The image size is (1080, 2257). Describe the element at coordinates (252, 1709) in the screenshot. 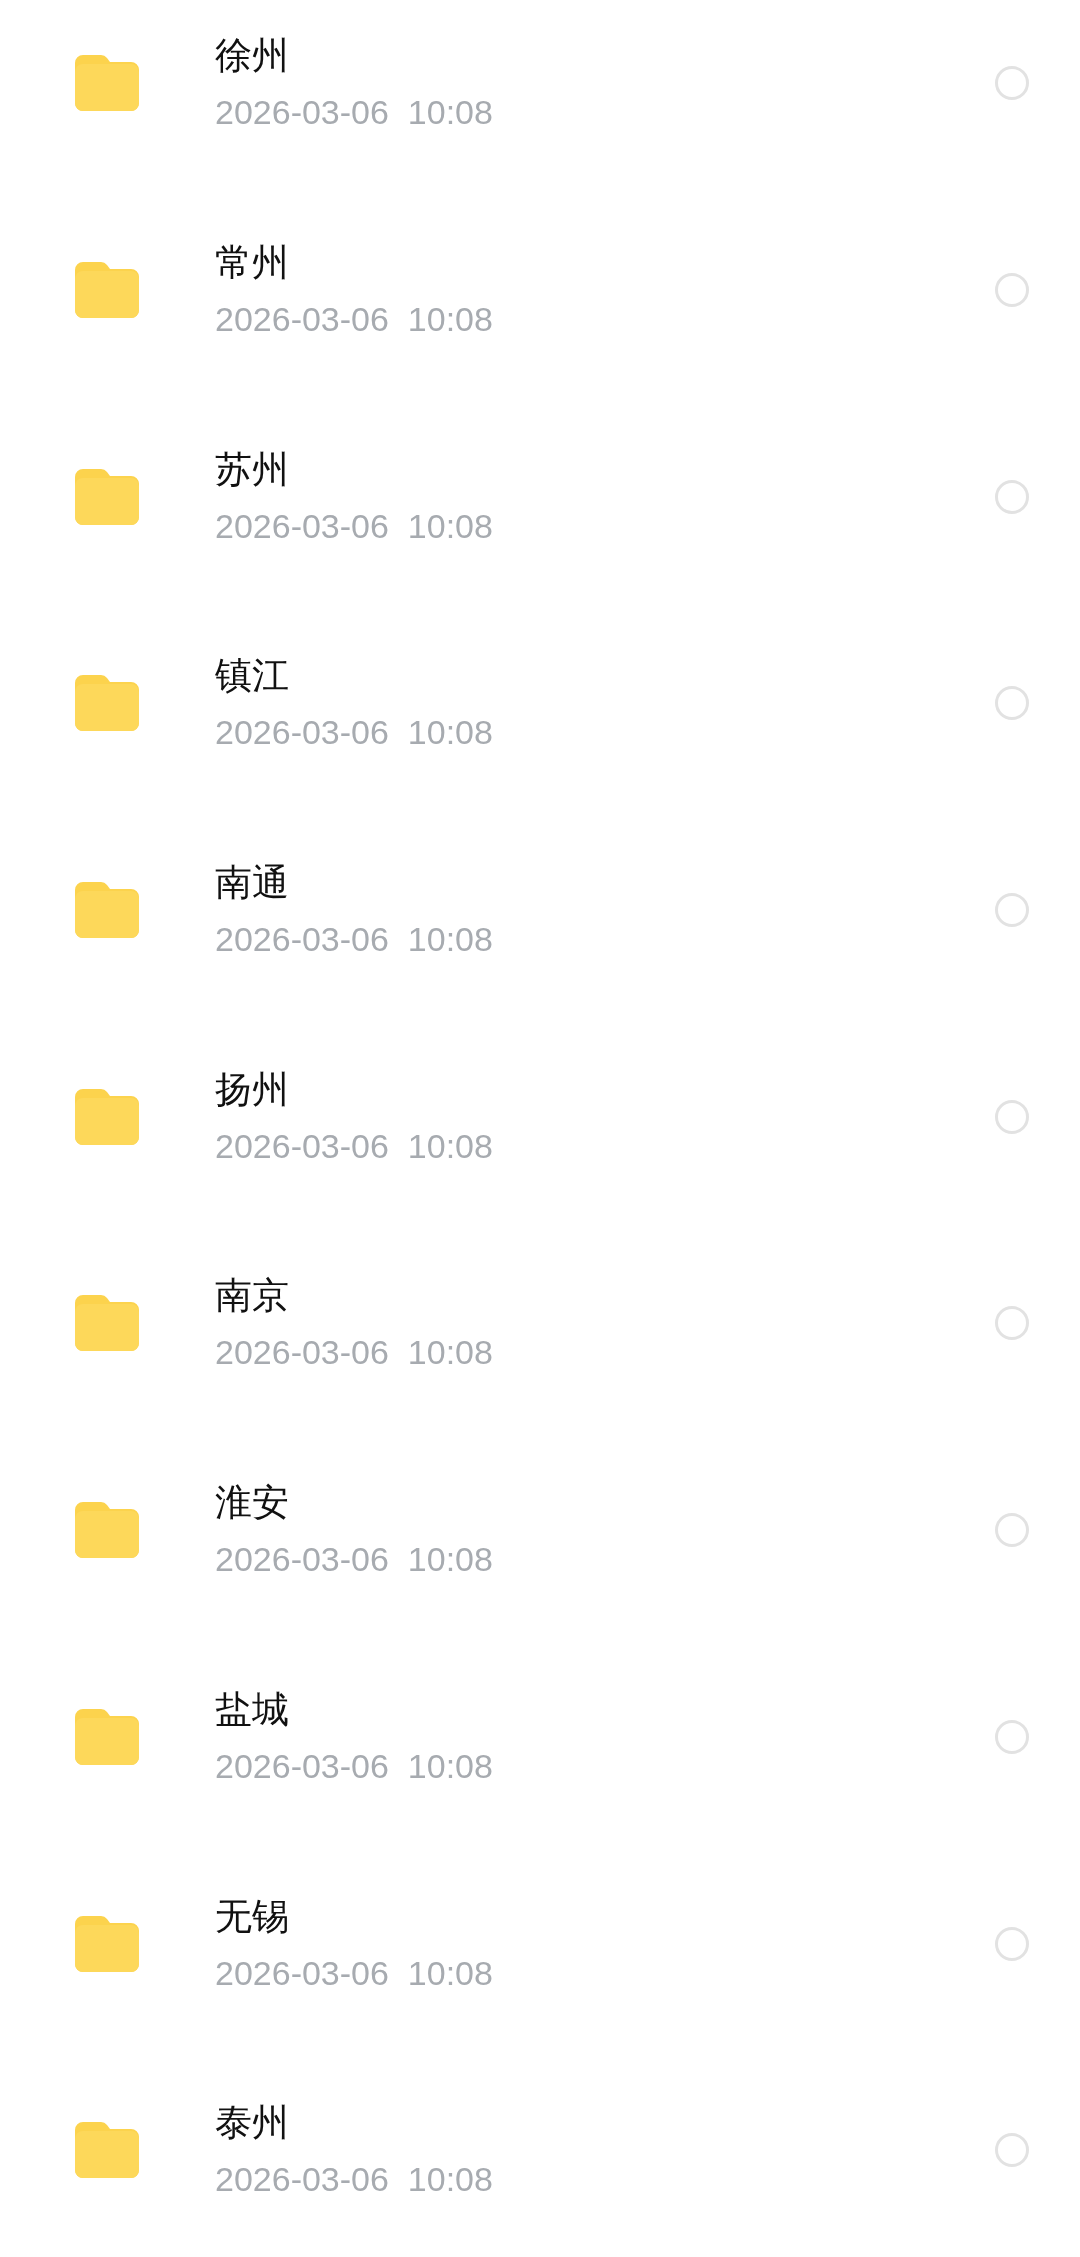

I see `folder-name: 盐城` at that location.